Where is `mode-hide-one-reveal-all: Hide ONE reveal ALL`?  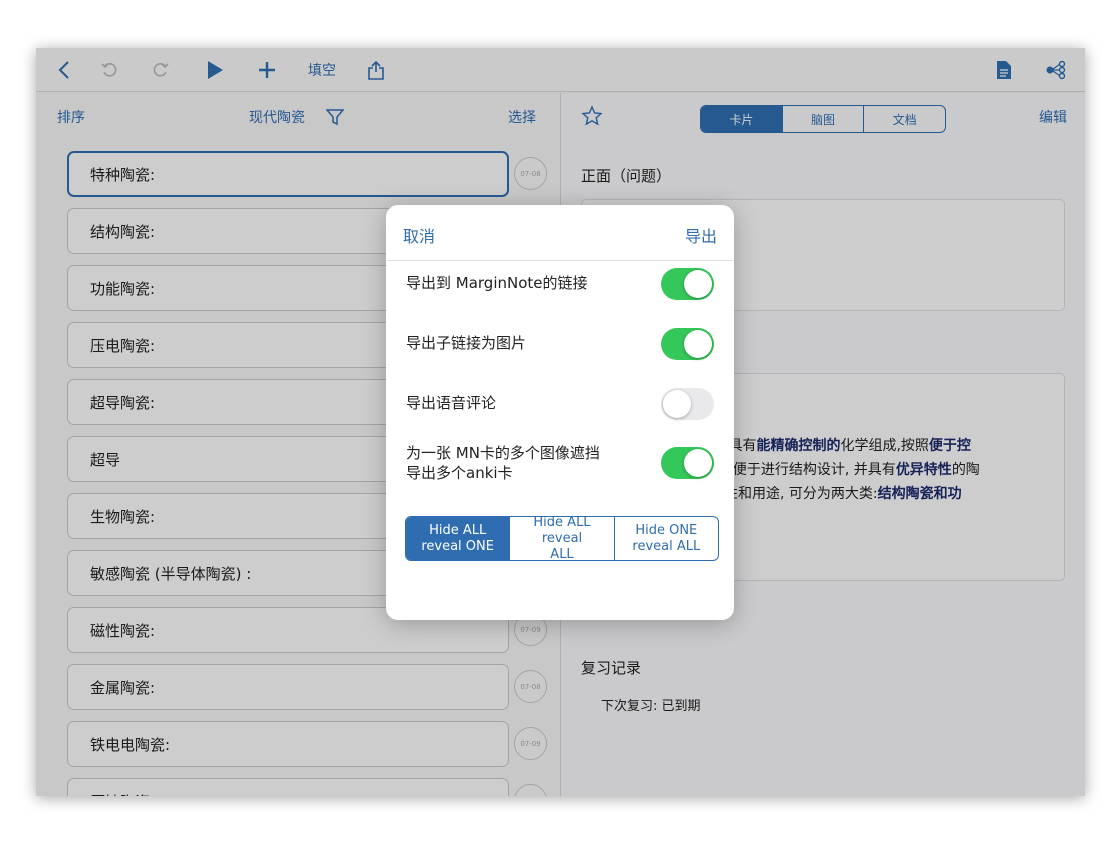 mode-hide-one-reveal-all: Hide ONE reveal ALL is located at coordinates (665, 538).